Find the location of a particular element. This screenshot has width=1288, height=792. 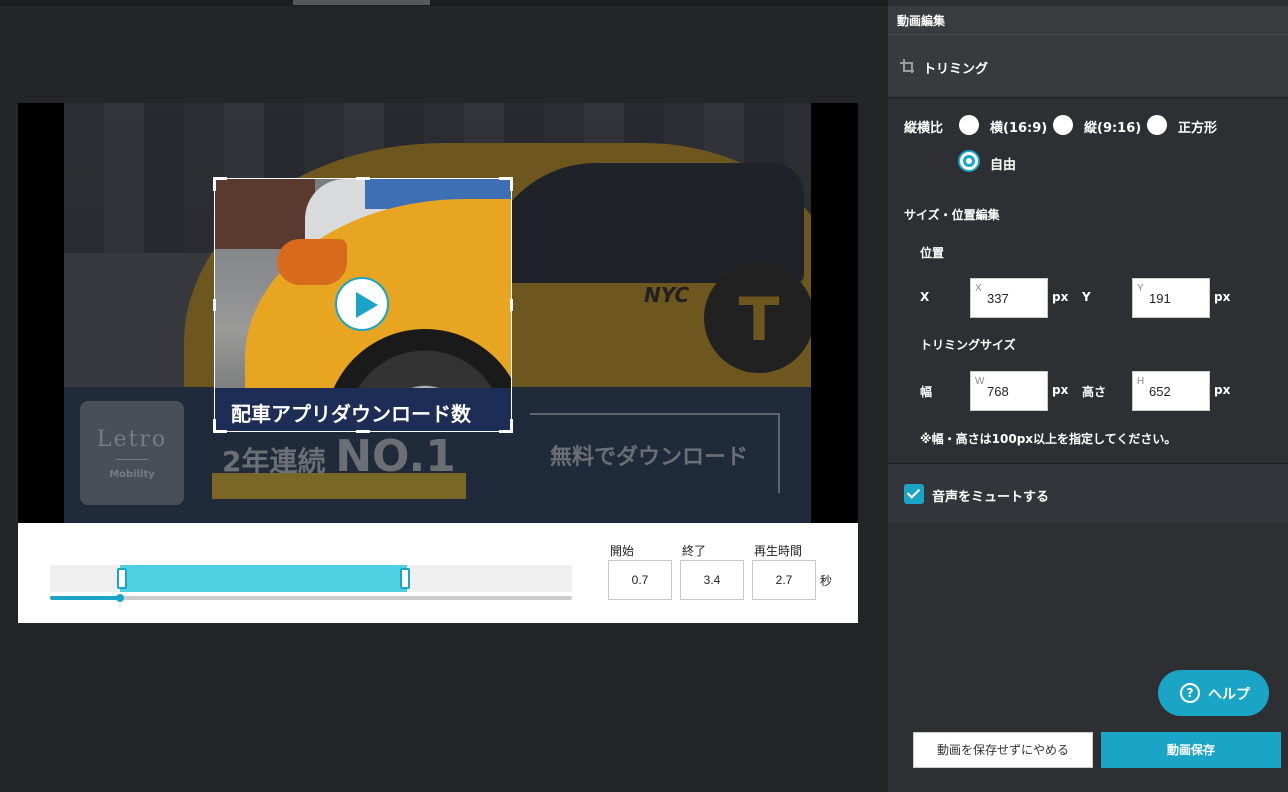

crop-headlight is located at coordinates (312, 262).